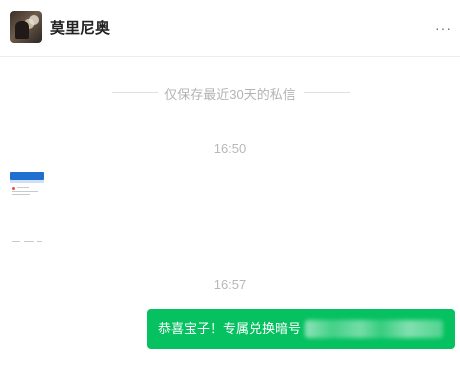  What do you see at coordinates (230, 284) in the screenshot?
I see `message-timestamp: 16:57` at bounding box center [230, 284].